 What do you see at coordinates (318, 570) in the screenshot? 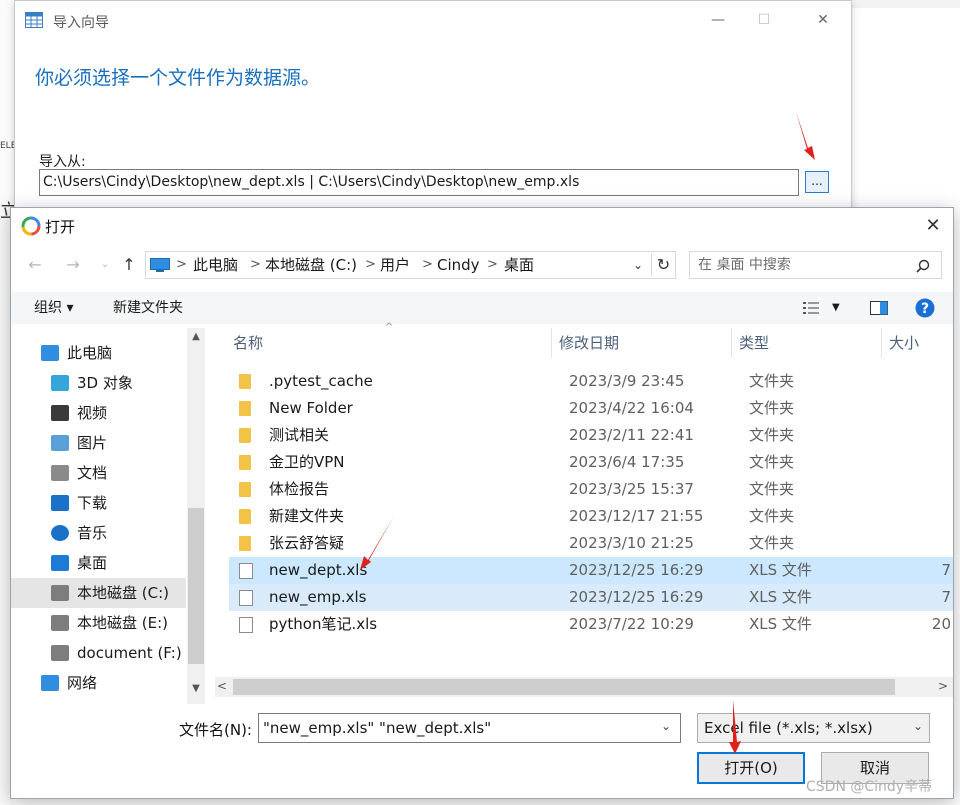
I see `file-name: new_dept.xls` at bounding box center [318, 570].